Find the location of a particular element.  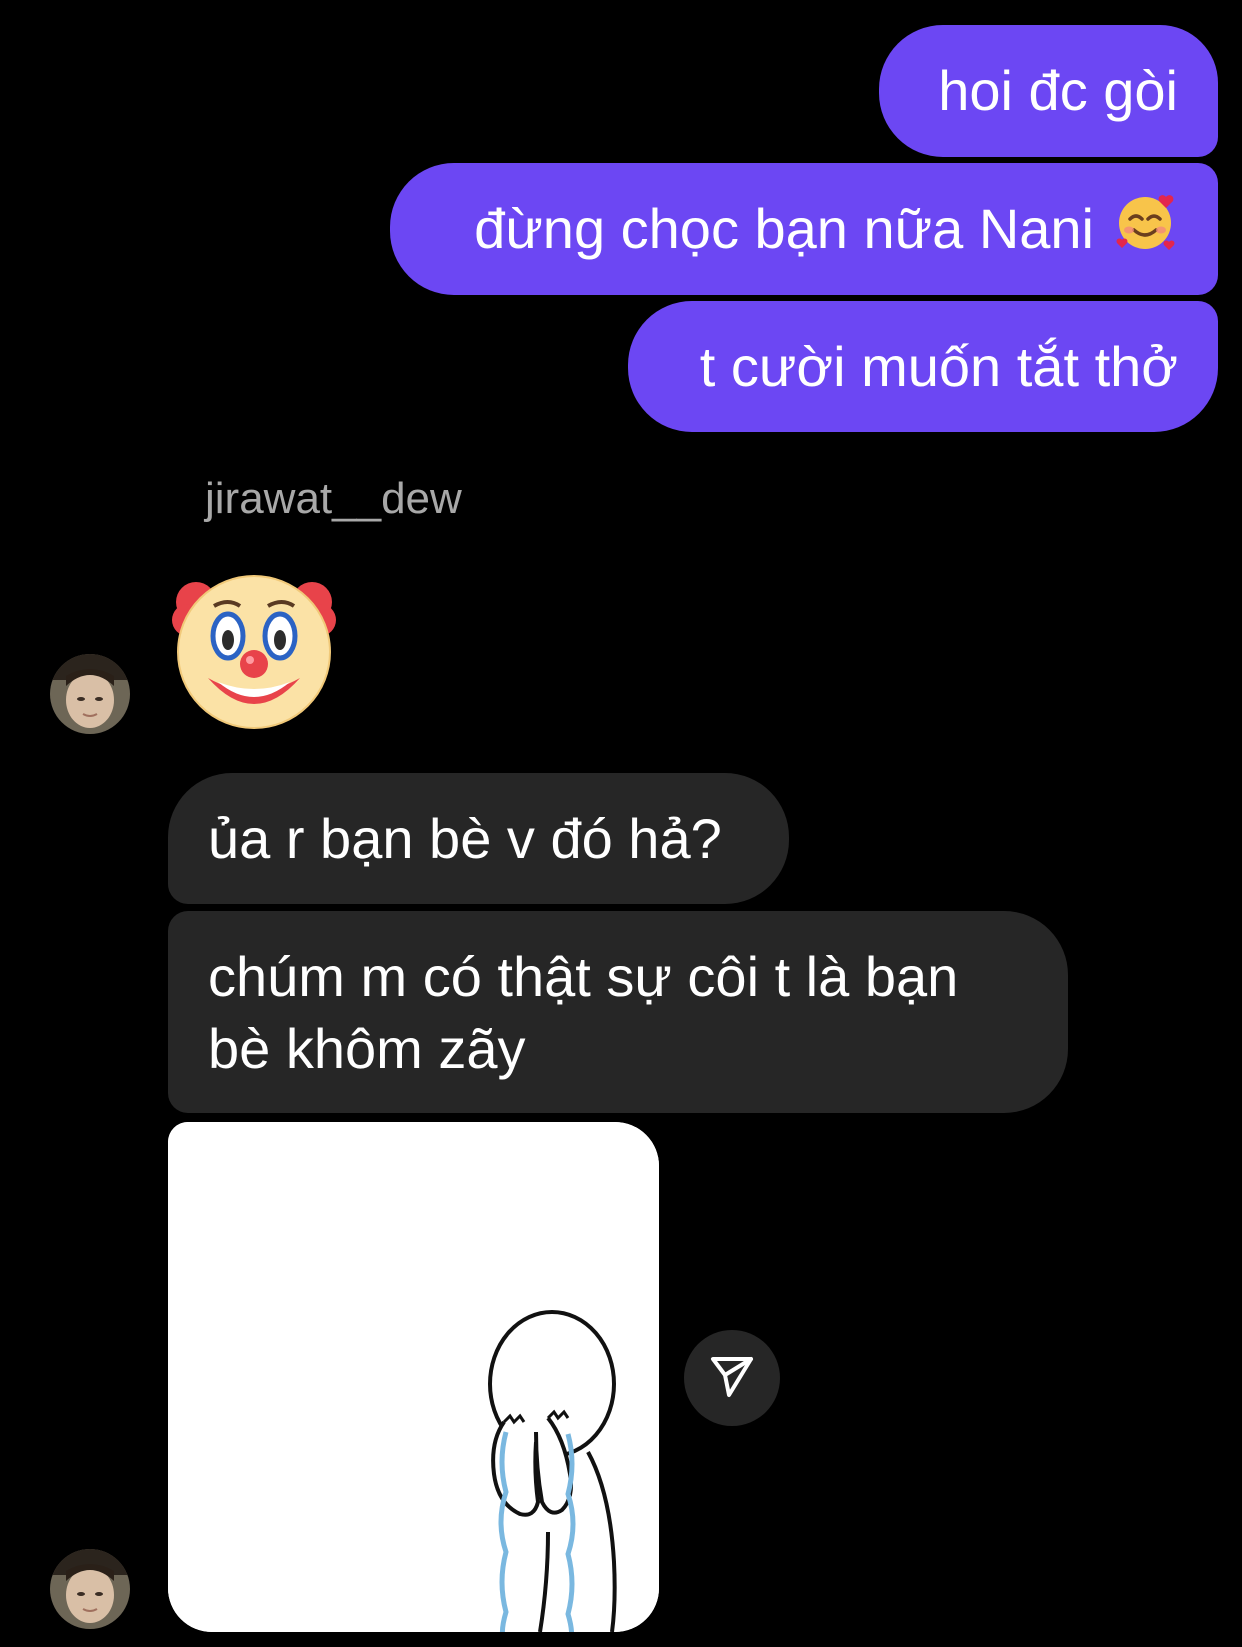

outgoing-message: t cười muốn tắt thở is located at coordinates (923, 366).